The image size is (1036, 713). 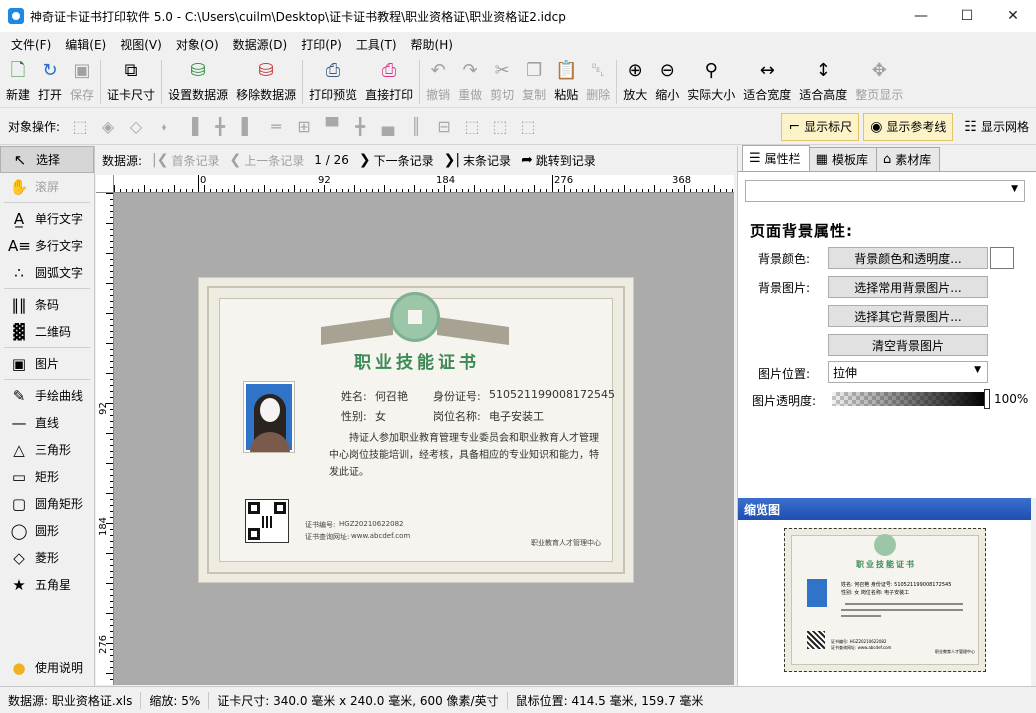 I want to click on menu-help: 帮助(H), so click(x=432, y=44).